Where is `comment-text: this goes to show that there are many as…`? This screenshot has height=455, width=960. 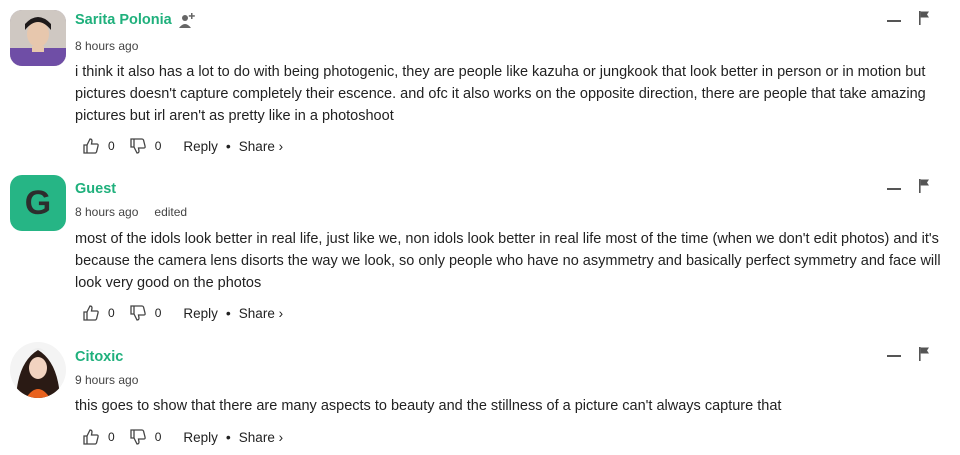
comment-text: this goes to show that there are many as… is located at coordinates (428, 406).